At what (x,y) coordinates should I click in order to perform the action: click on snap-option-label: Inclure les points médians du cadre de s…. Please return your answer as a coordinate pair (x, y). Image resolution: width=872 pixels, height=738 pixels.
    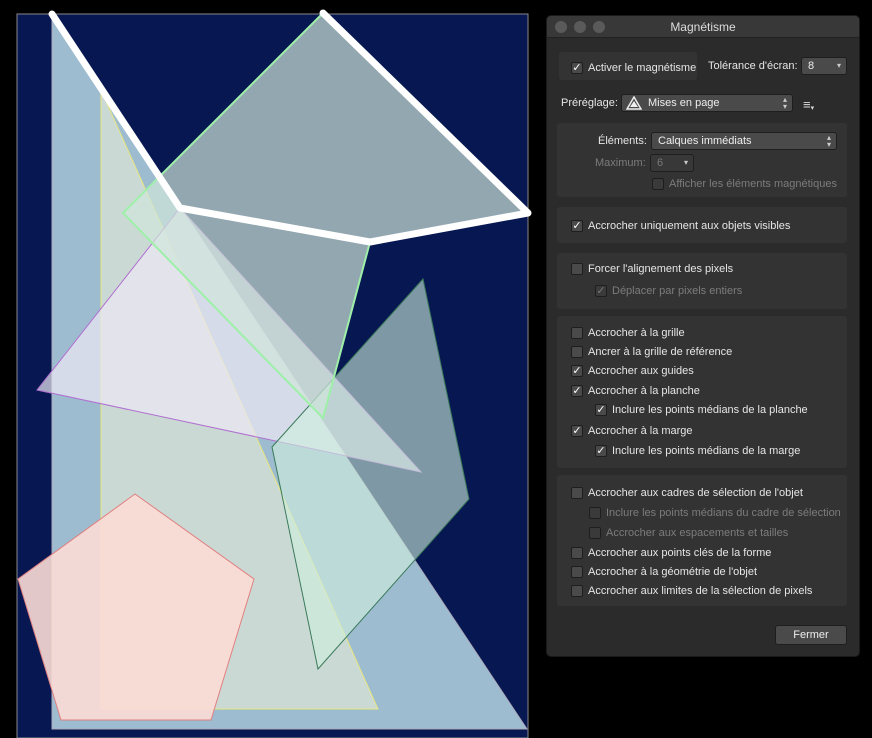
    Looking at the image, I should click on (723, 513).